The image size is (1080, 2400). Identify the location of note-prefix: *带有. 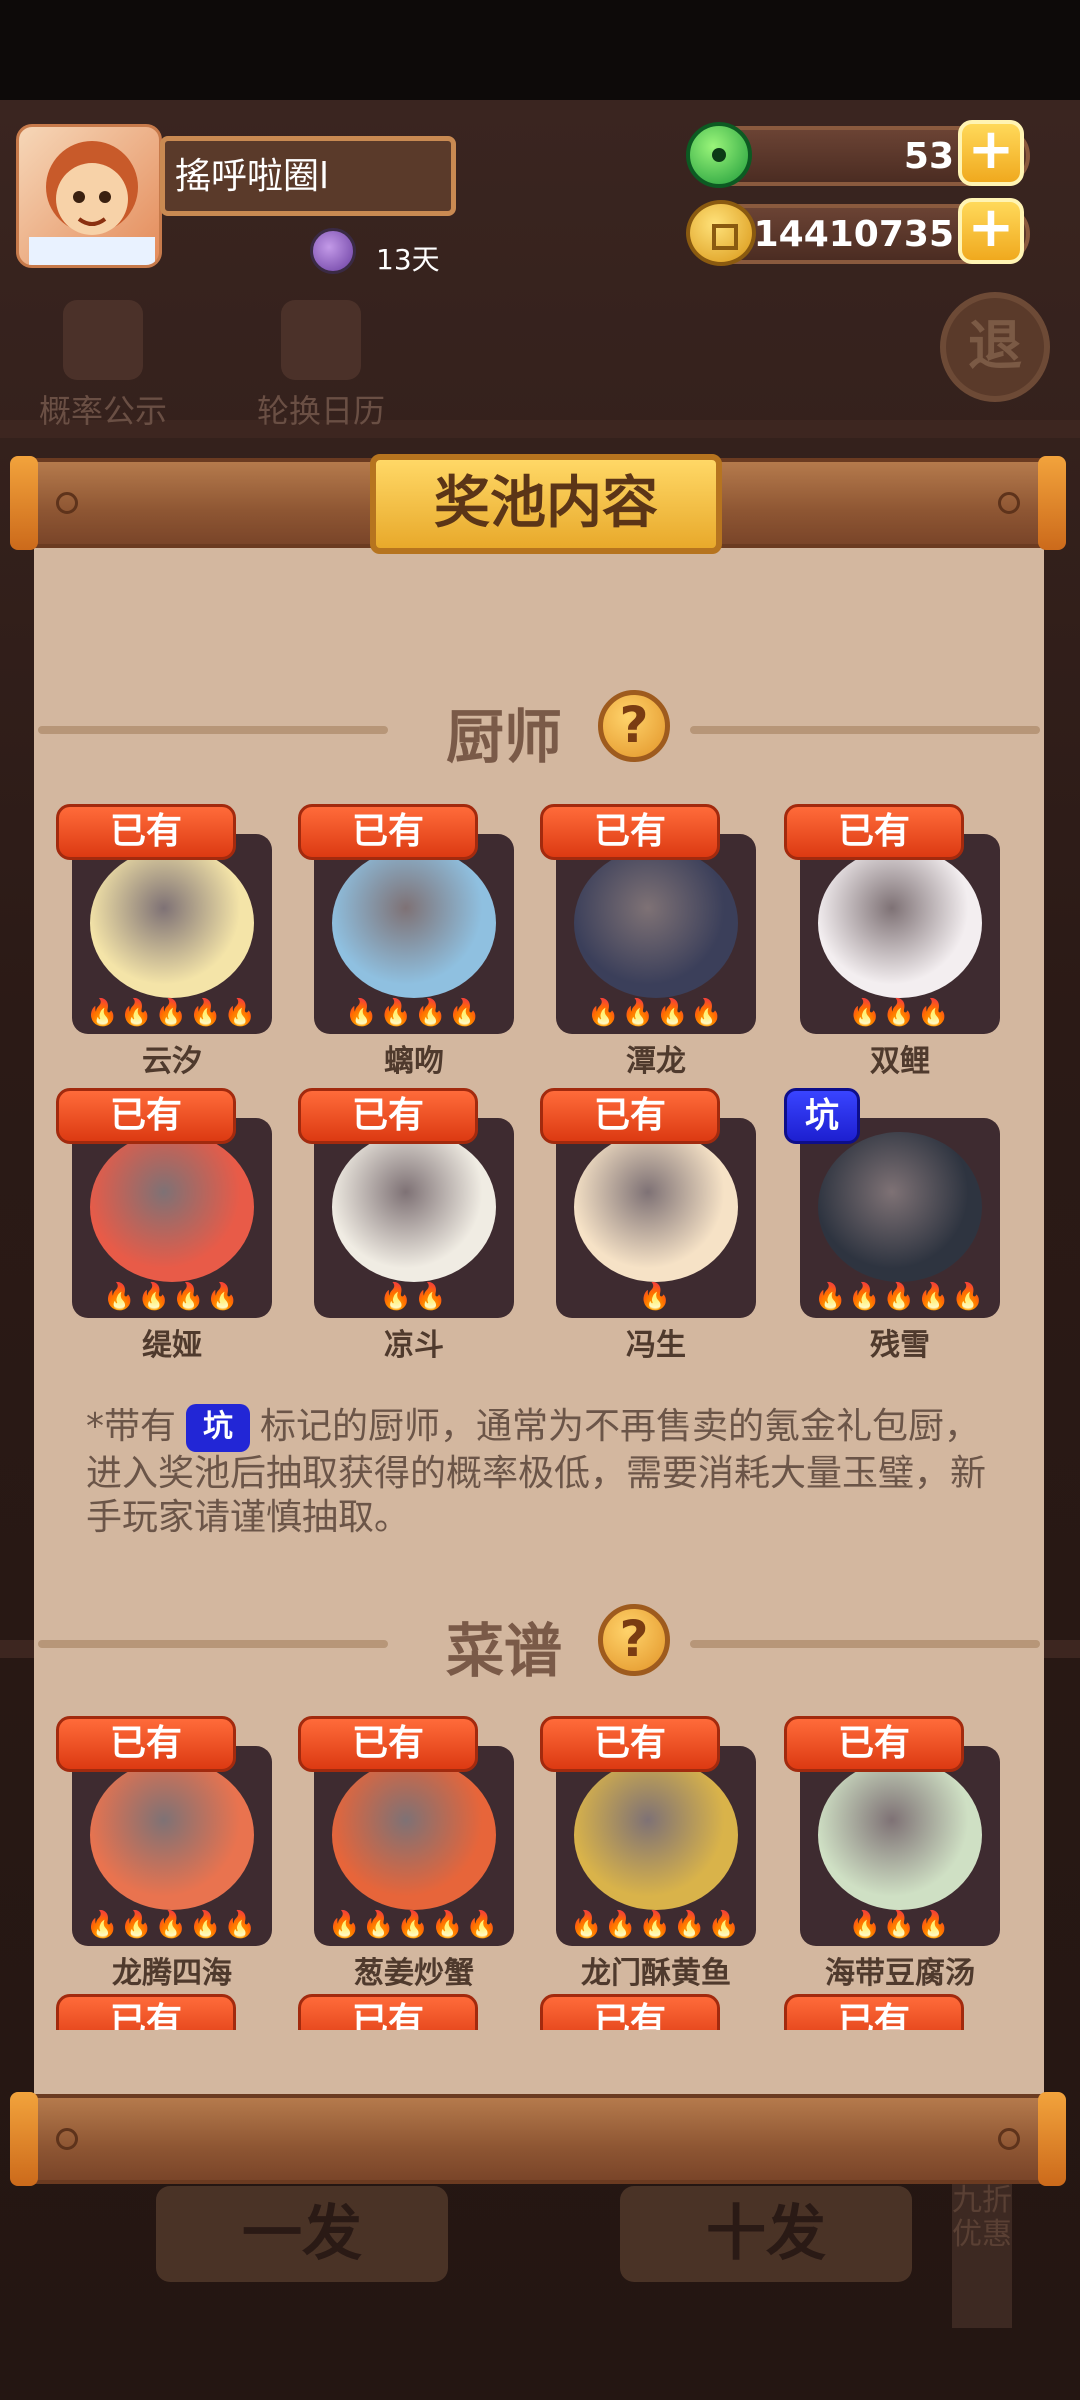
(131, 1426).